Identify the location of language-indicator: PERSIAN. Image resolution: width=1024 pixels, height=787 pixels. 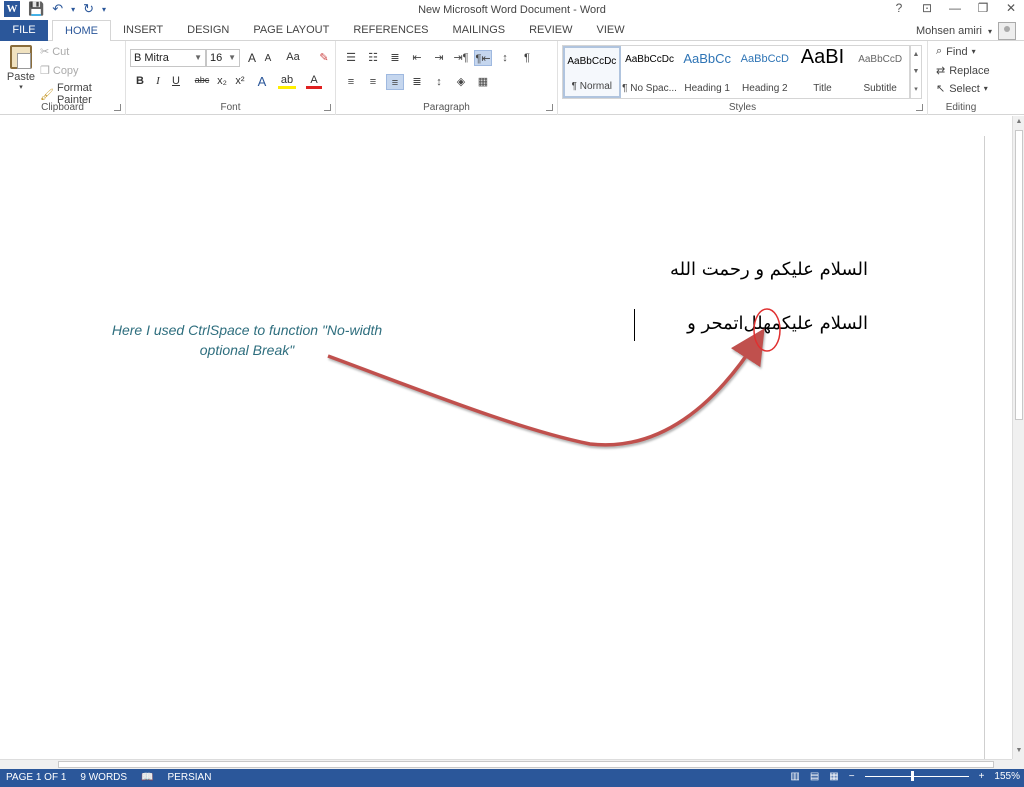
(190, 777).